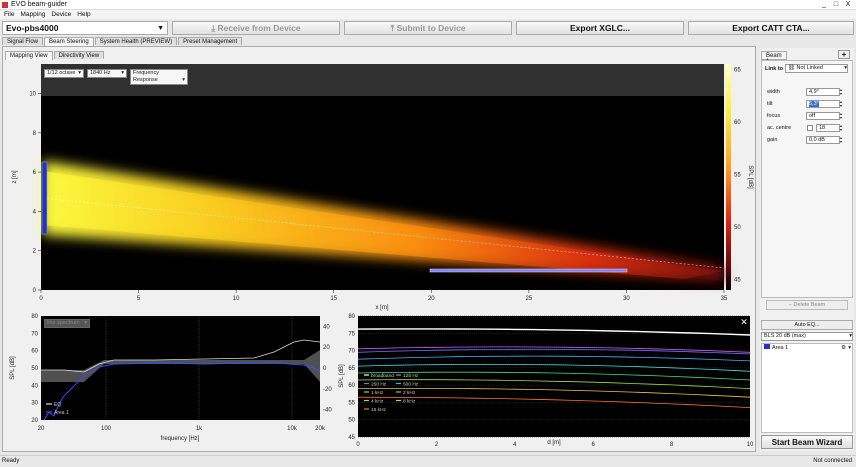 The image size is (856, 467). Describe the element at coordinates (236, 299) in the screenshot. I see `map-x-tick-label: 10` at that location.